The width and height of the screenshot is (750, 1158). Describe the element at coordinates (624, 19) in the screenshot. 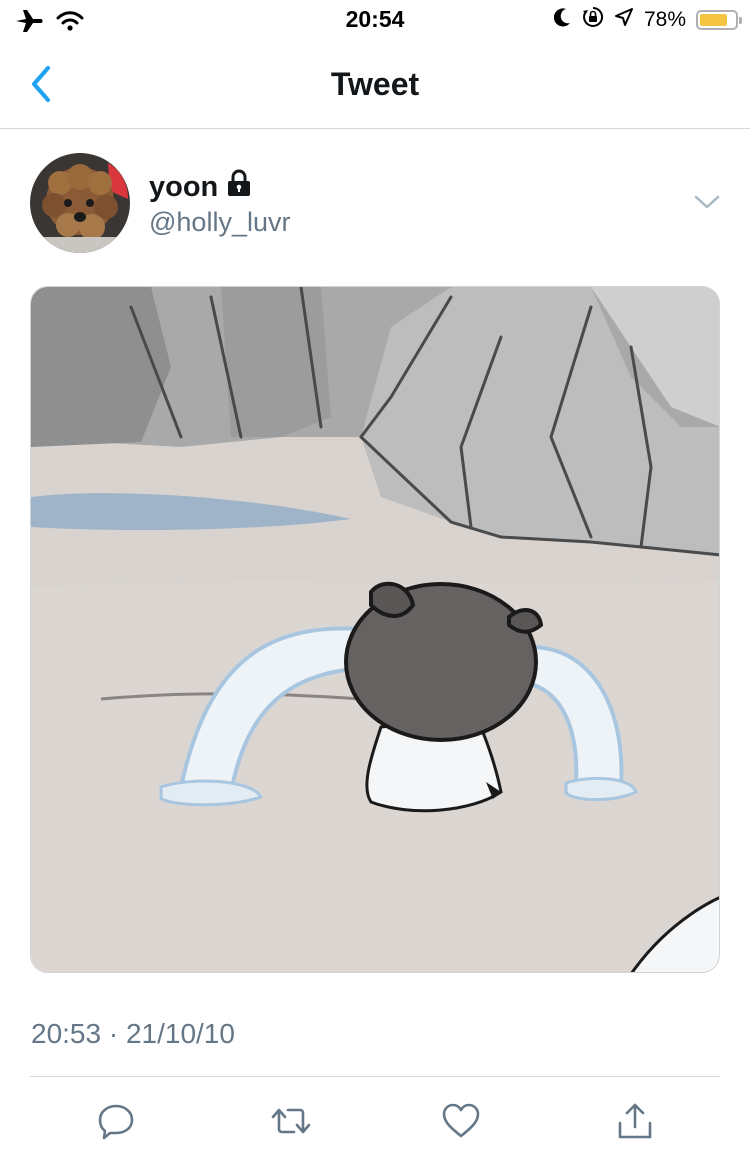

I see `location-icon` at that location.